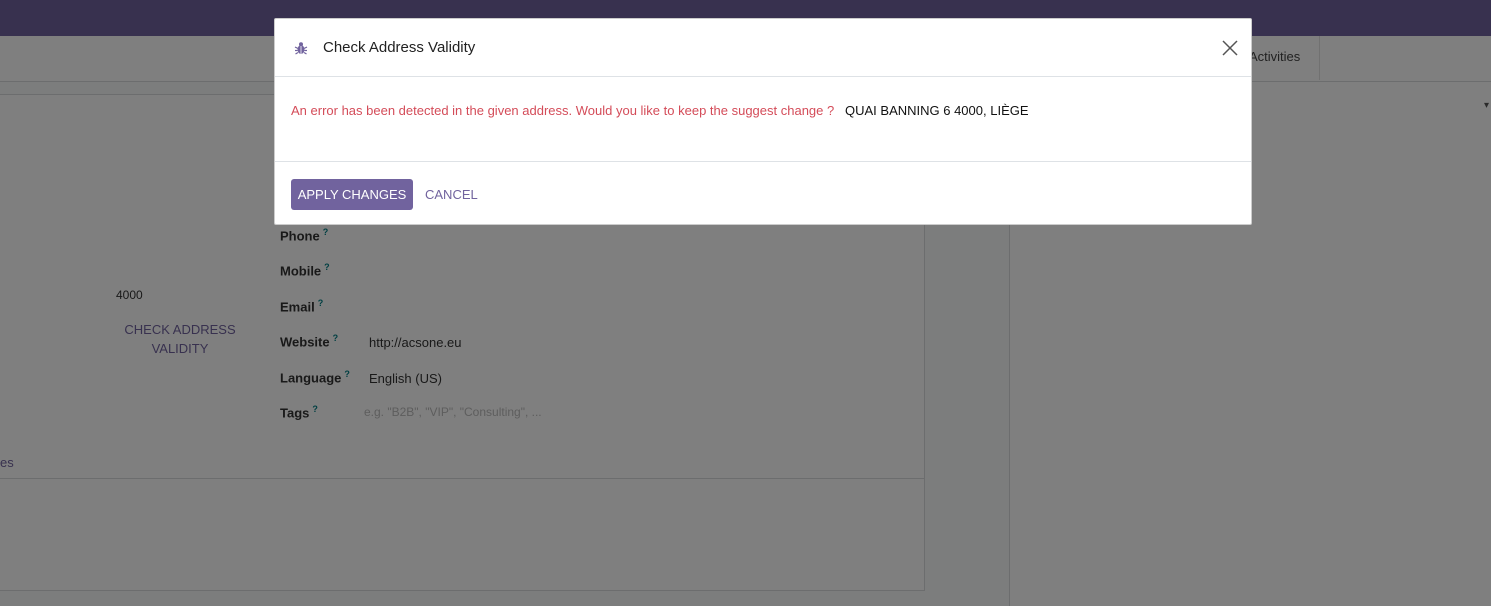 Image resolution: width=1491 pixels, height=606 pixels. I want to click on cancel-button: CANCEL, so click(450, 194).